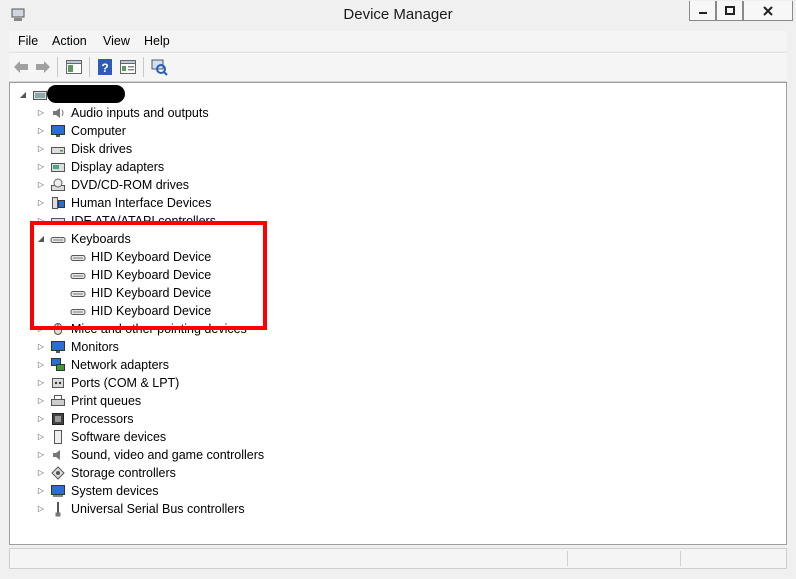 Image resolution: width=796 pixels, height=579 pixels. What do you see at coordinates (403, 131) in the screenshot?
I see `tree-category: ▷ Computer` at bounding box center [403, 131].